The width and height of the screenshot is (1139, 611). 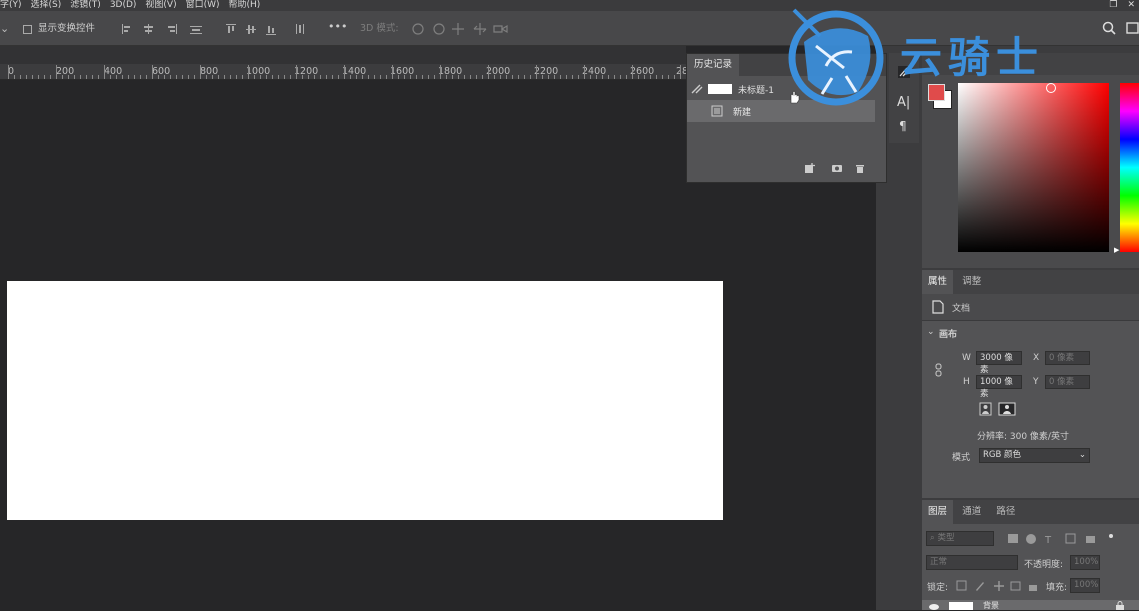 I want to click on document-state-icon, so click(x=717, y=111).